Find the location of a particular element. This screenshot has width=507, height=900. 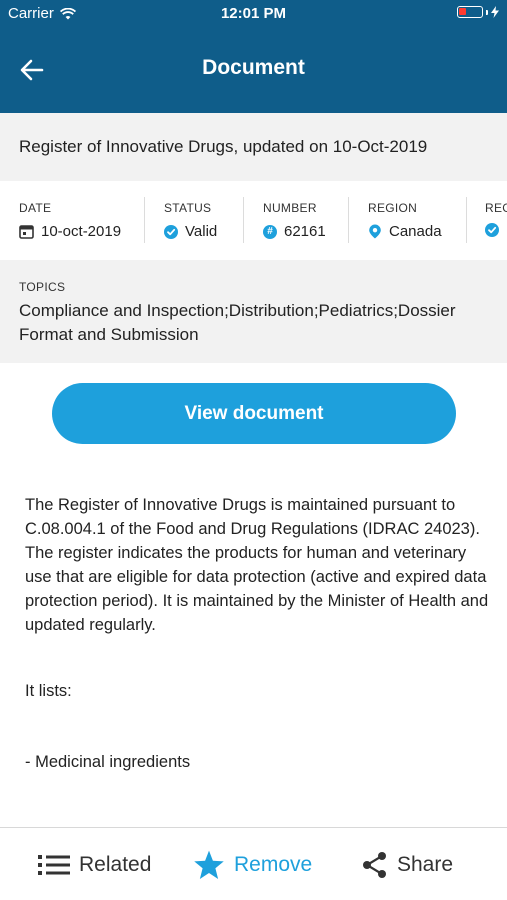

meta-status: STATUS Valid is located at coordinates (190, 220).